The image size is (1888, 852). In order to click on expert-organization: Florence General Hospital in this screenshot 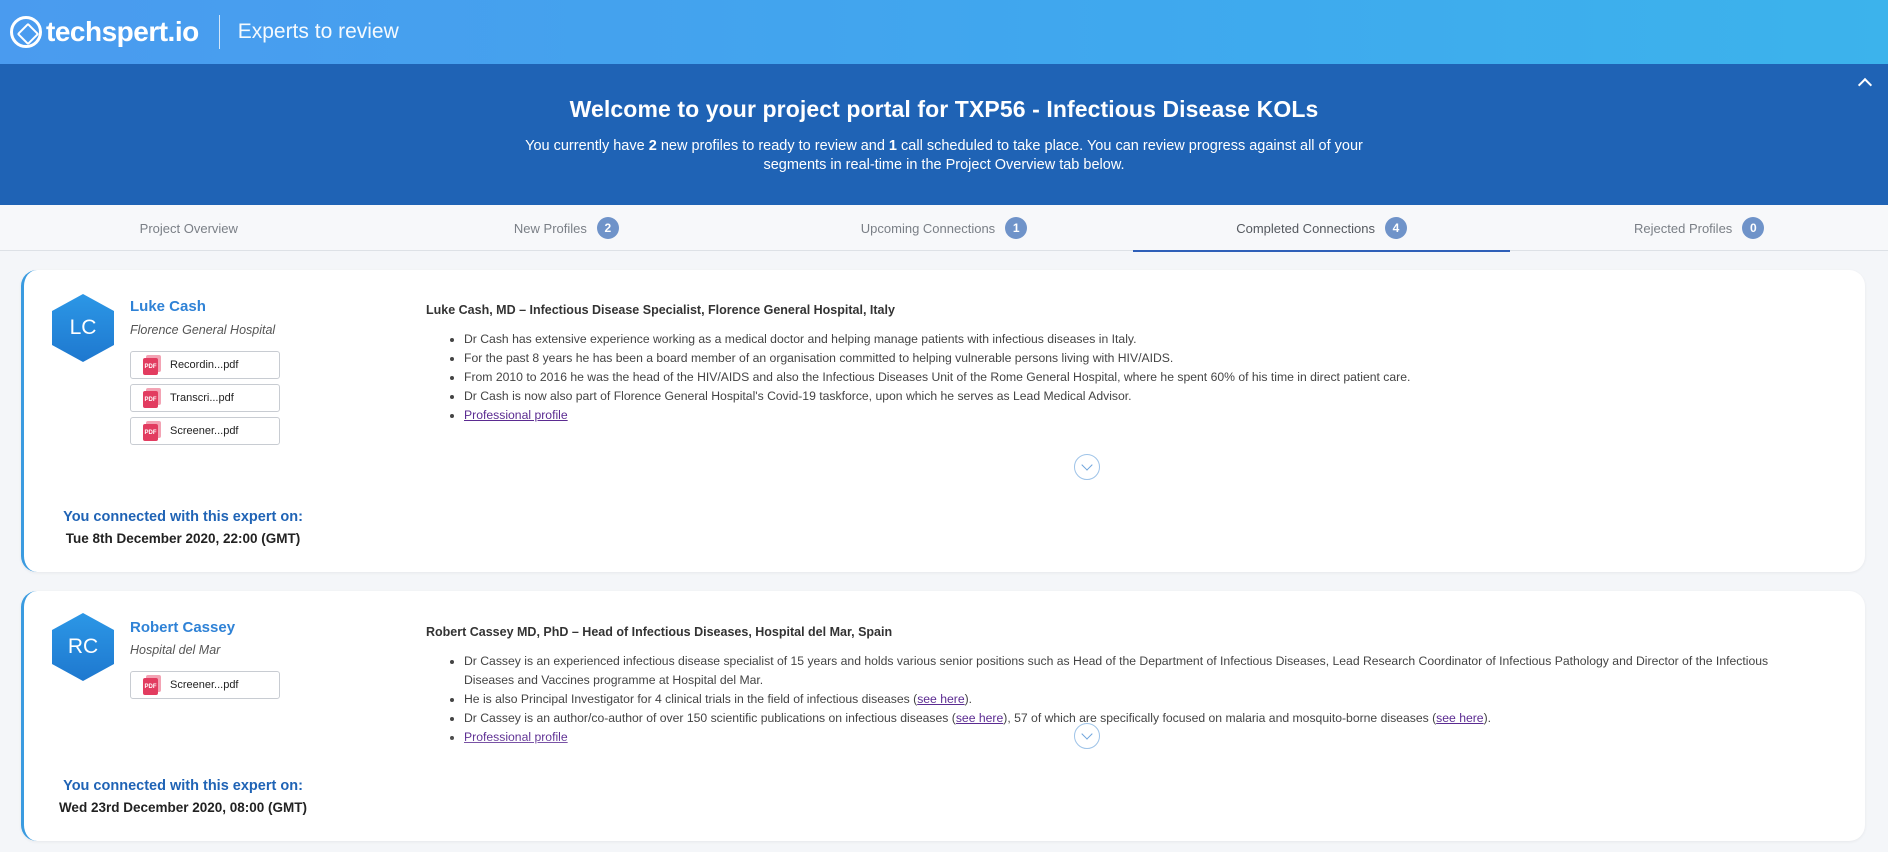, I will do `click(203, 330)`.